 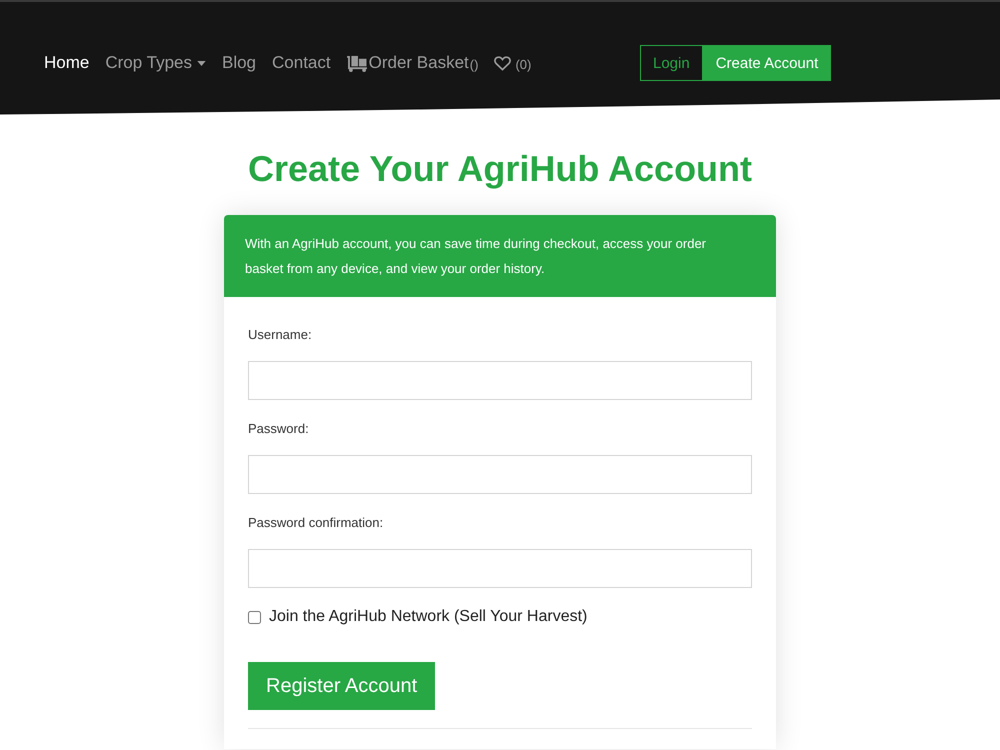 What do you see at coordinates (476, 256) in the screenshot?
I see `intro-text: With an AgriHub account, you can save time during checkout, access your order basket from any device, and view your order history.` at bounding box center [476, 256].